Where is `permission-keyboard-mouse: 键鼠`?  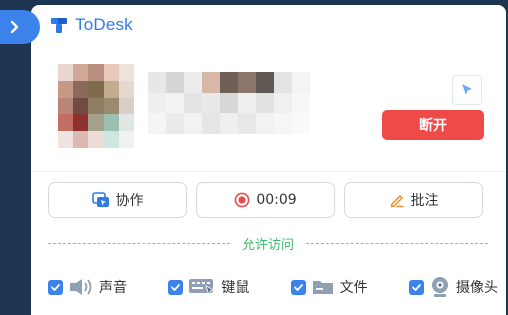 permission-keyboard-mouse: 键鼠 is located at coordinates (208, 287).